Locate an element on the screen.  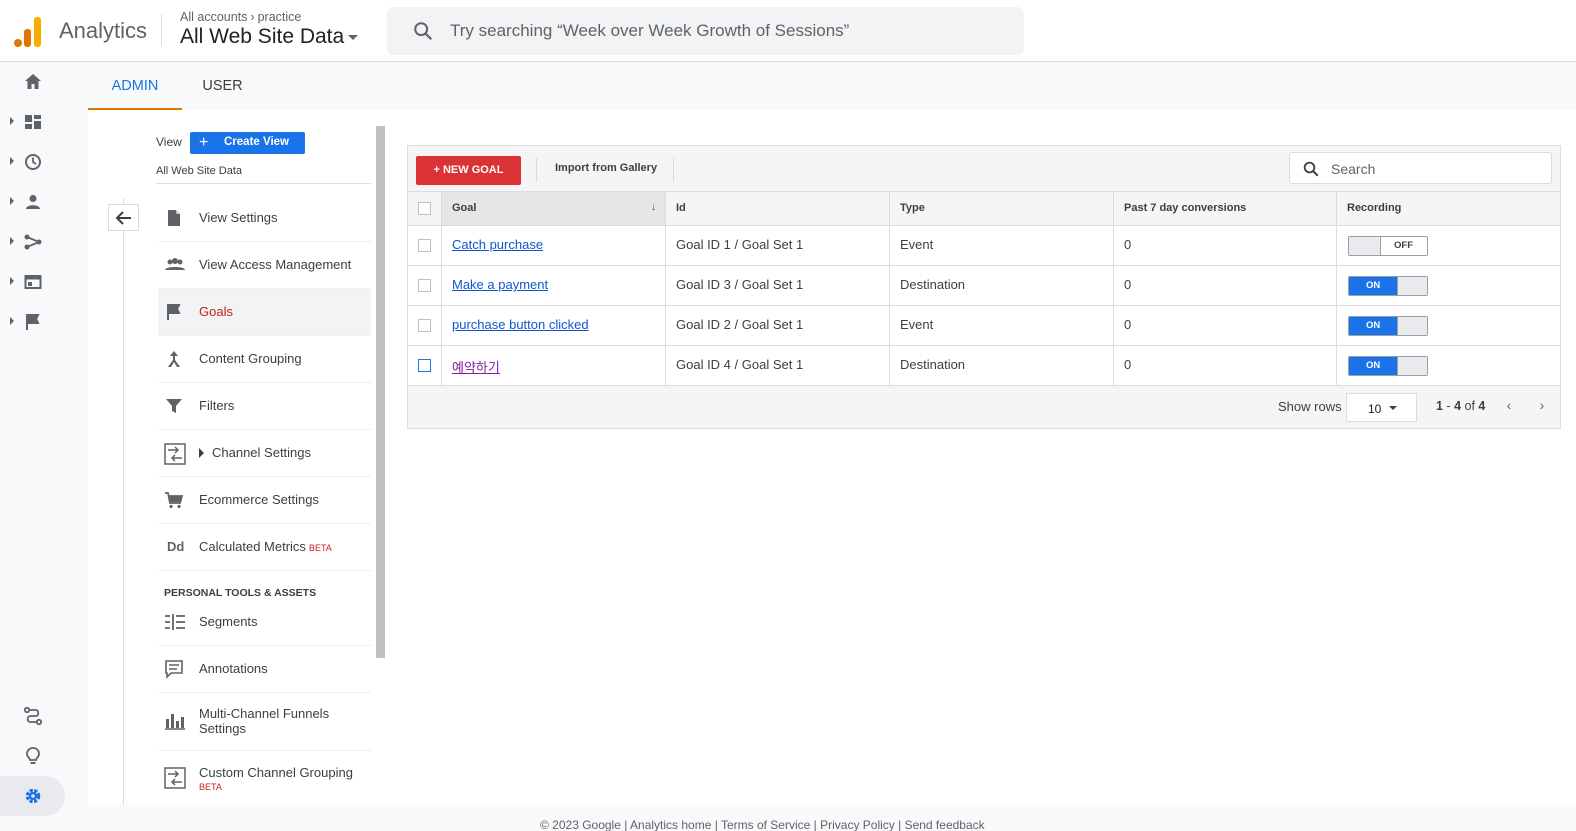
recording-cell: OFF is located at coordinates (1448, 245).